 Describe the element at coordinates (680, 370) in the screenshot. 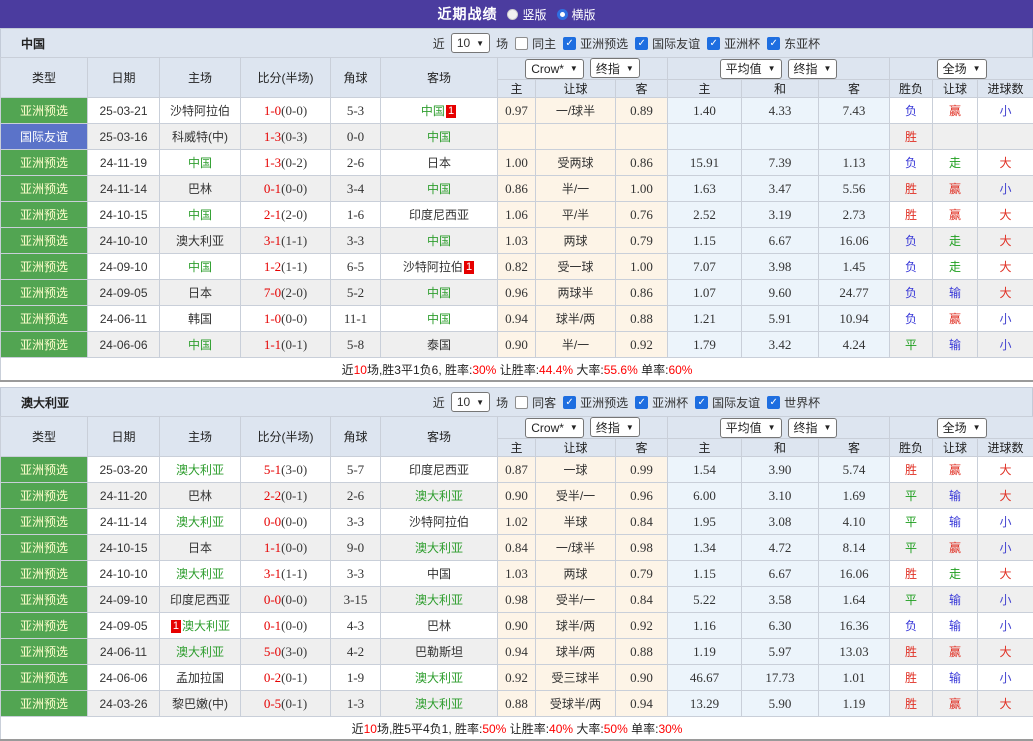

I see `summary-segment: 60%` at that location.